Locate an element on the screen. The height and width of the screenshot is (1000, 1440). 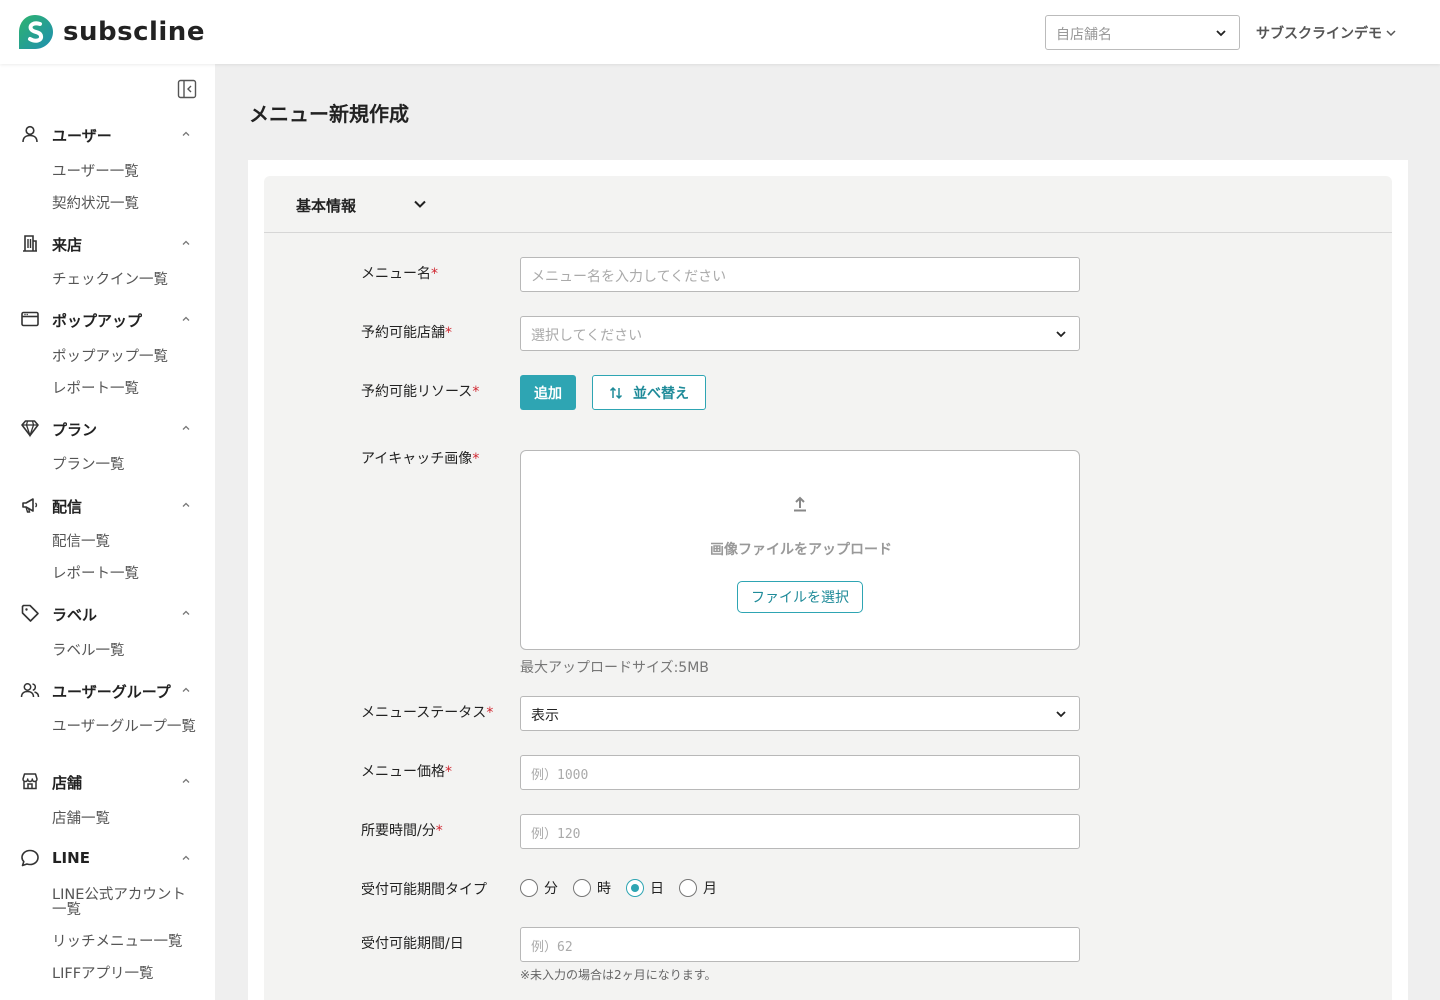
sidebar-item-delivery-list: 配信一覧 is located at coordinates (124, 542).